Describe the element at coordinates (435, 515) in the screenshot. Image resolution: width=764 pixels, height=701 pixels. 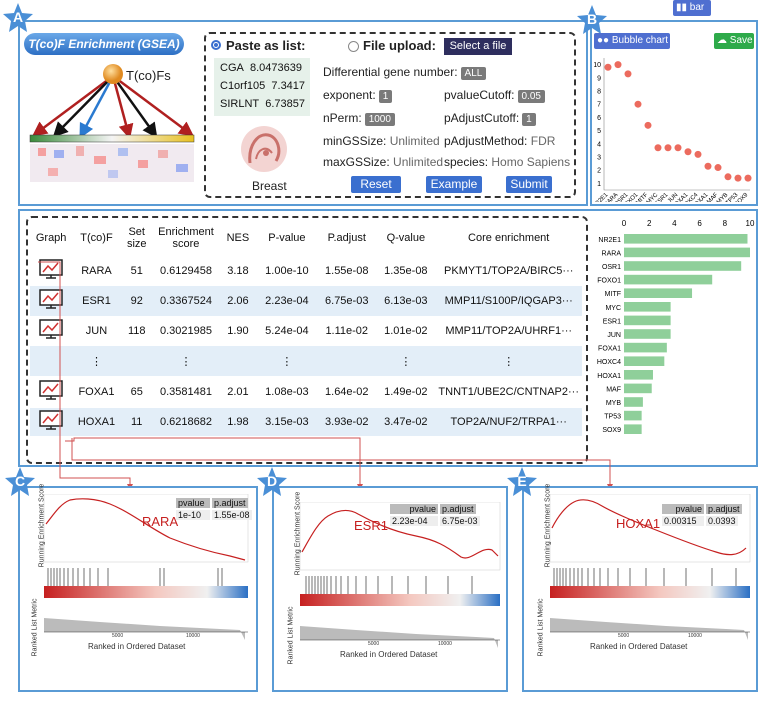
I see `gsea-stats-box: pvalue p.adjust 2.23e-04 6.75e-03` at that location.